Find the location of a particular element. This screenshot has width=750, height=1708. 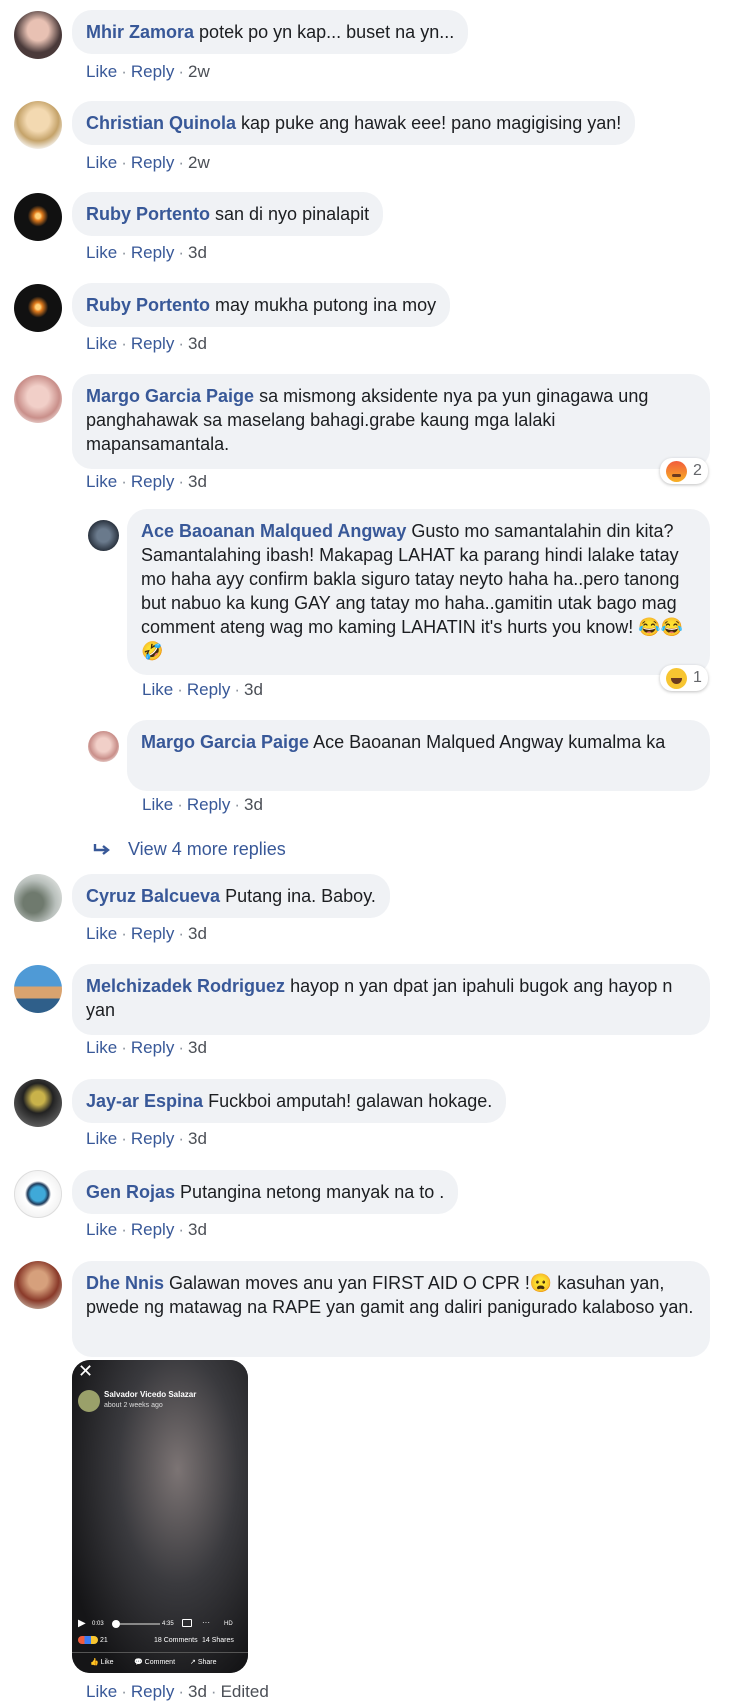

edited-label: Edited is located at coordinates (245, 1691).